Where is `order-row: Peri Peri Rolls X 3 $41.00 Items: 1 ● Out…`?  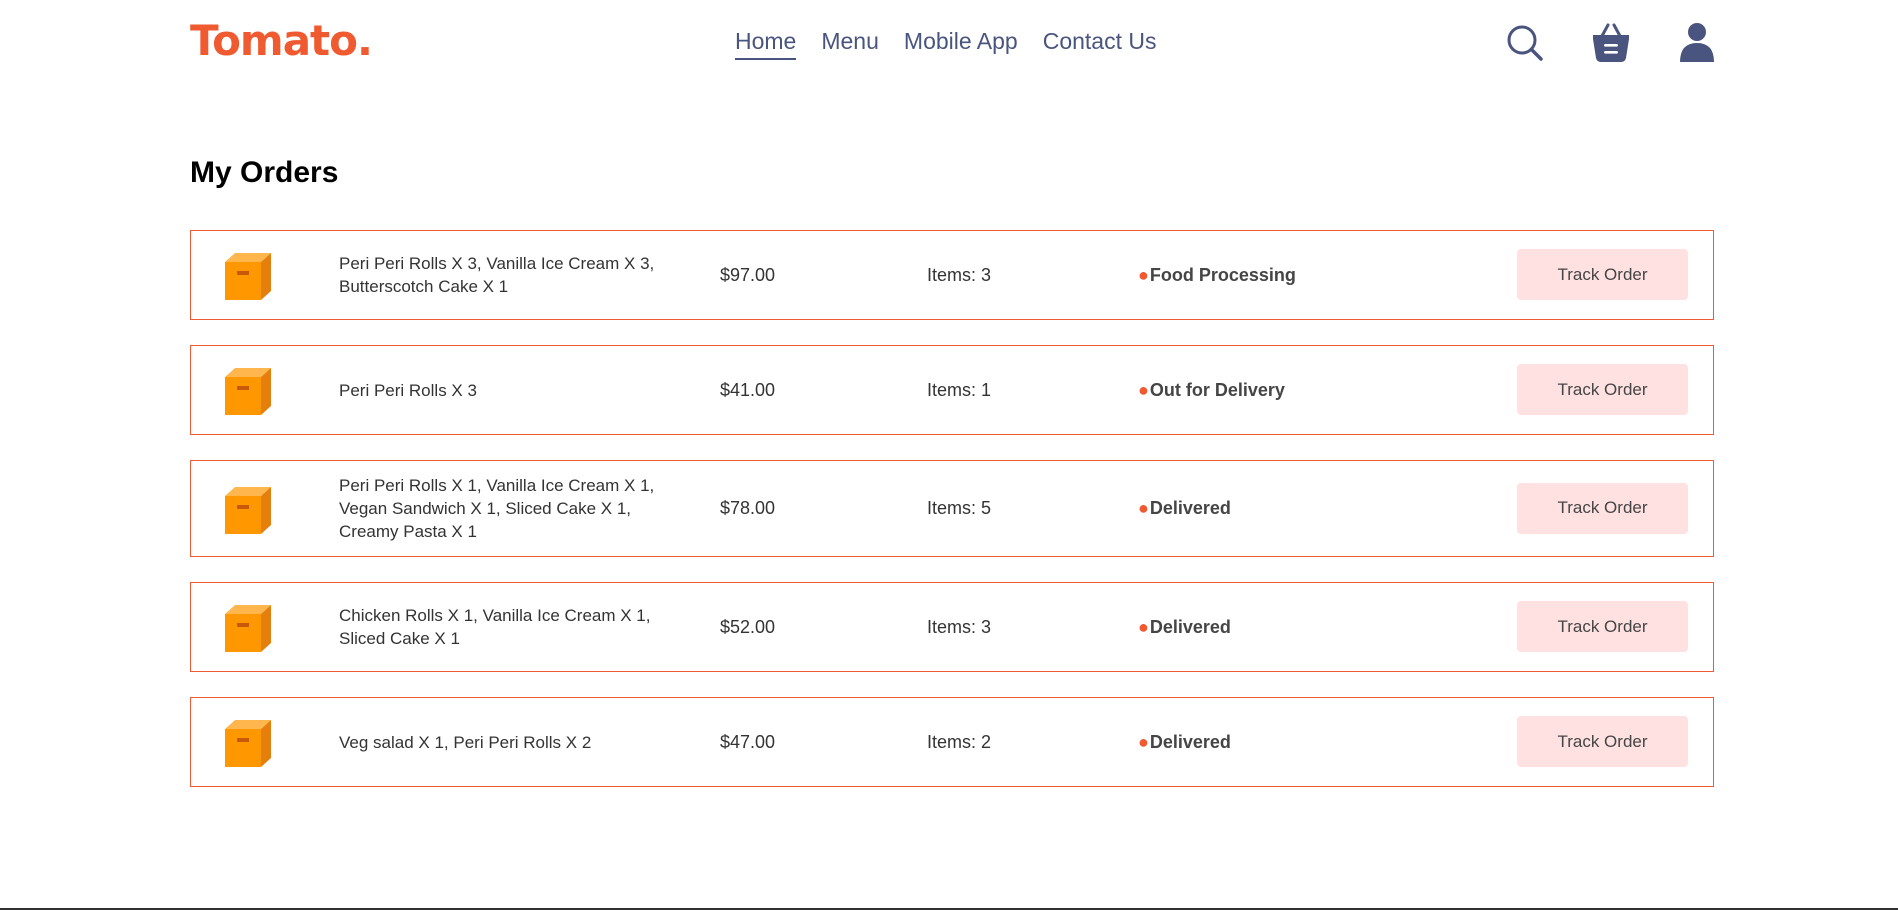
order-row: Peri Peri Rolls X 3 $41.00 Items: 1 ● Out… is located at coordinates (952, 390).